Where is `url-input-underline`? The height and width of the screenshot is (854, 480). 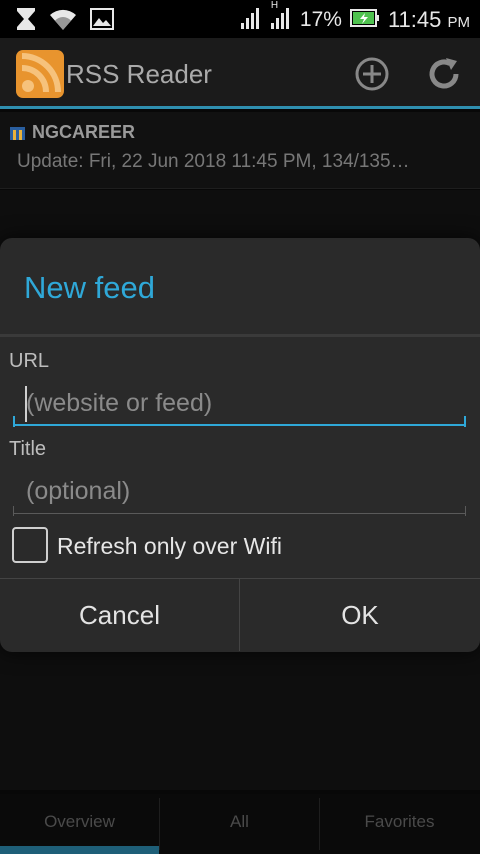 url-input-underline is located at coordinates (239, 421).